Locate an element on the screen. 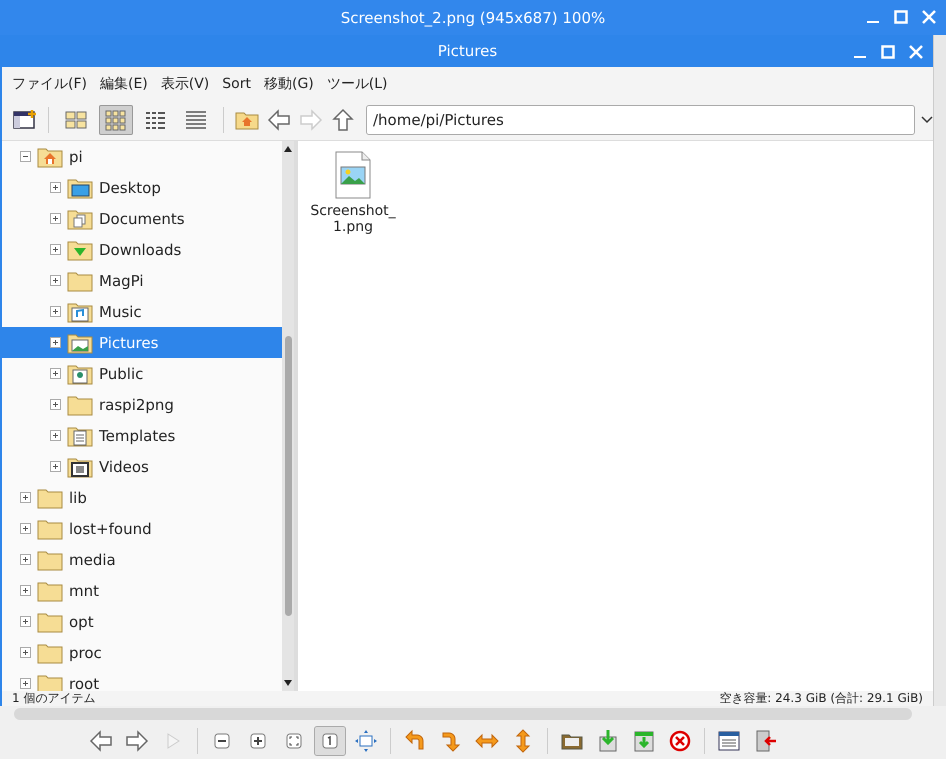  folder-name: media is located at coordinates (92, 559).